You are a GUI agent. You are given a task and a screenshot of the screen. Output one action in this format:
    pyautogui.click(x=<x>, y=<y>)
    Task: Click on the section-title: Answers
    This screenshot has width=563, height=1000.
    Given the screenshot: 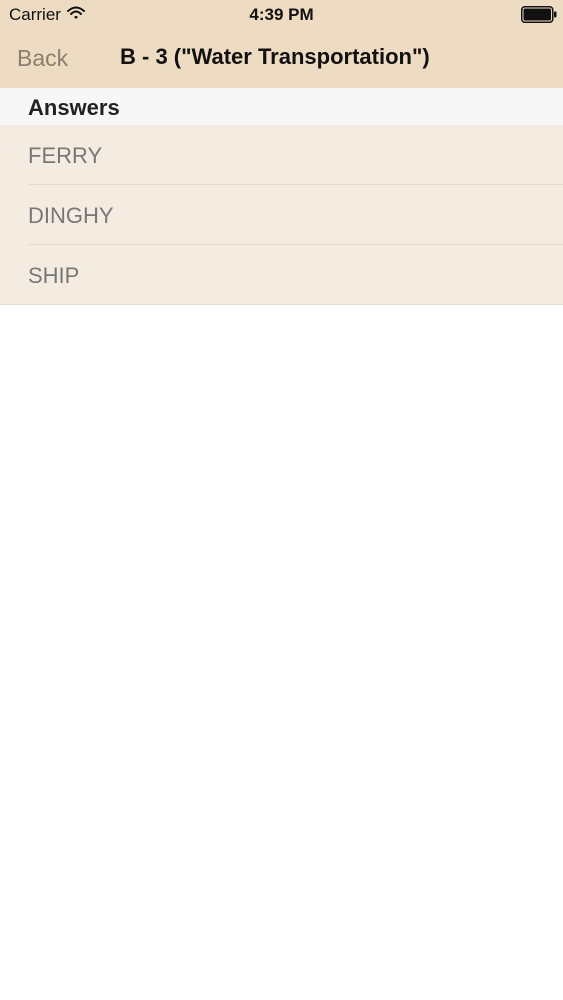 What is the action you would take?
    pyautogui.click(x=74, y=107)
    